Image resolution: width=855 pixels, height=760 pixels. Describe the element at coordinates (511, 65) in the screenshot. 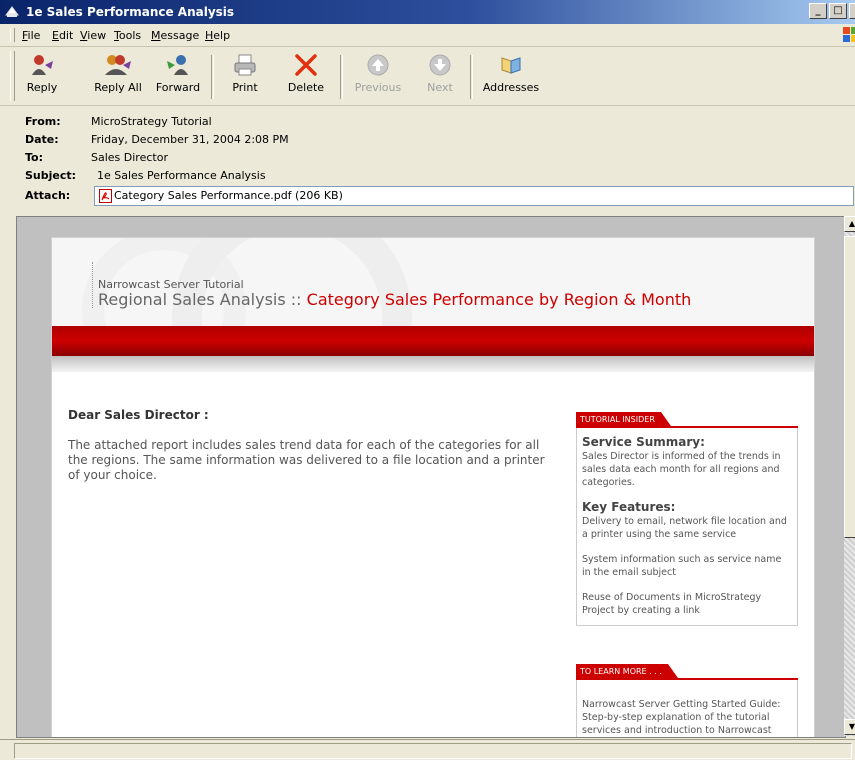

I see `address-book-icon` at that location.